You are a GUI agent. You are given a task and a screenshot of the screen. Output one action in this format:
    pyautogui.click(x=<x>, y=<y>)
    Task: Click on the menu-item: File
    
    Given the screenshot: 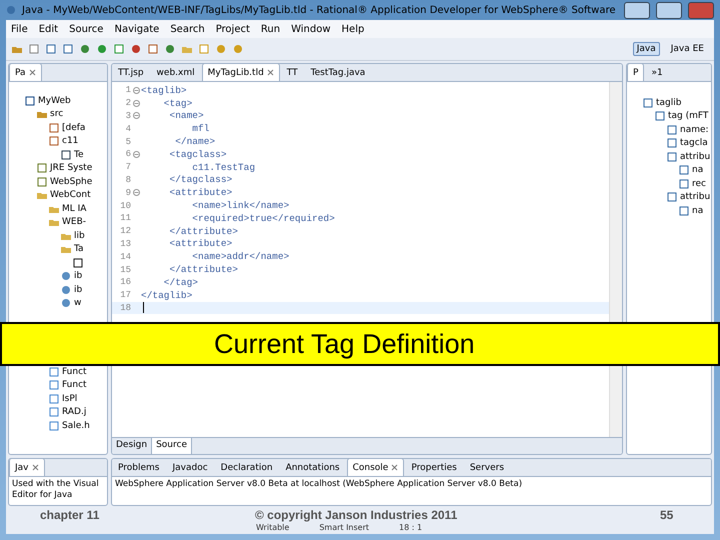 What is the action you would take?
    pyautogui.click(x=19, y=29)
    